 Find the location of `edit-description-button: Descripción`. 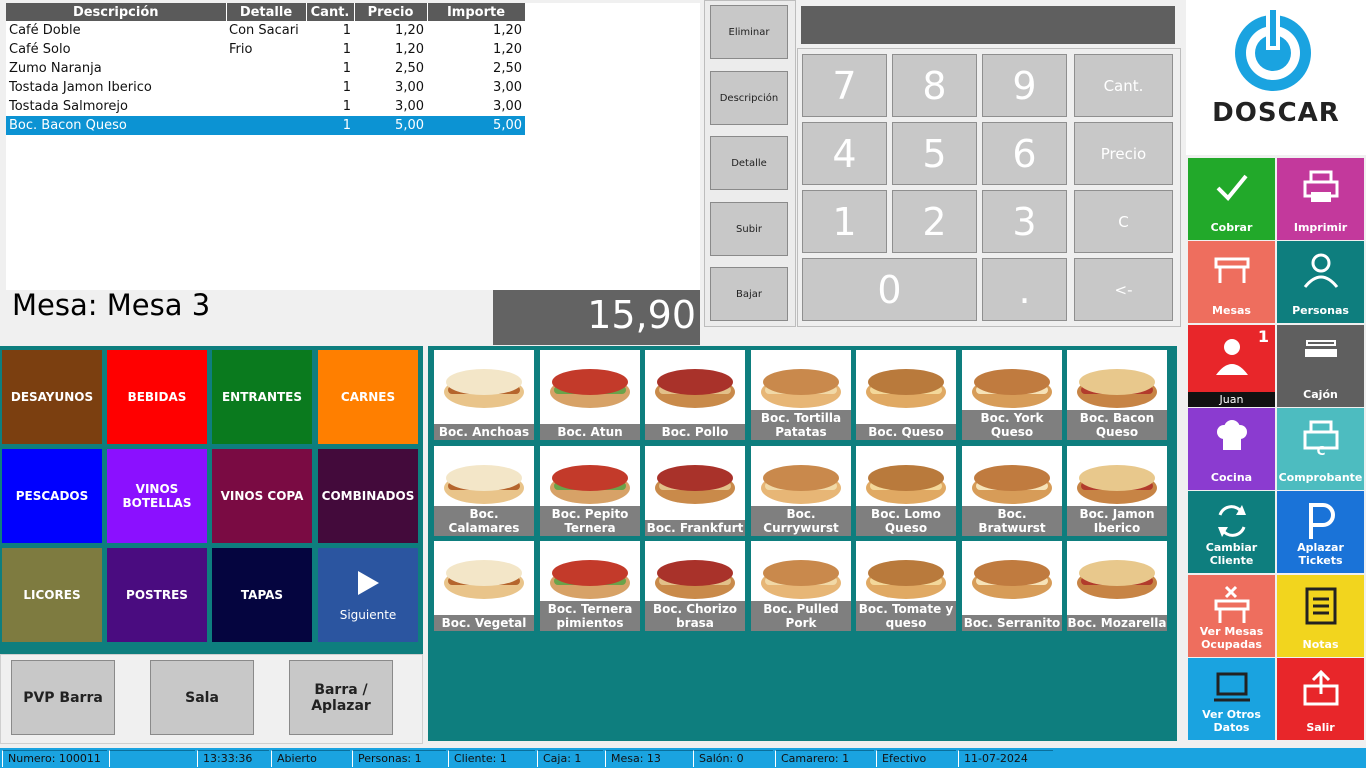

edit-description-button: Descripción is located at coordinates (749, 98).